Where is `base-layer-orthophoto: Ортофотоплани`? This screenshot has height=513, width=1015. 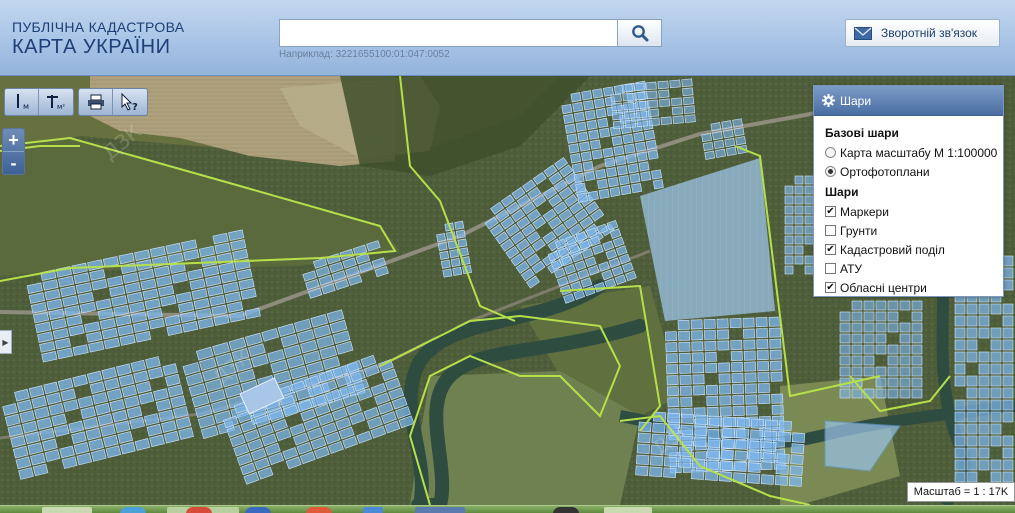 base-layer-orthophoto: Ортофотоплани is located at coordinates (914, 171).